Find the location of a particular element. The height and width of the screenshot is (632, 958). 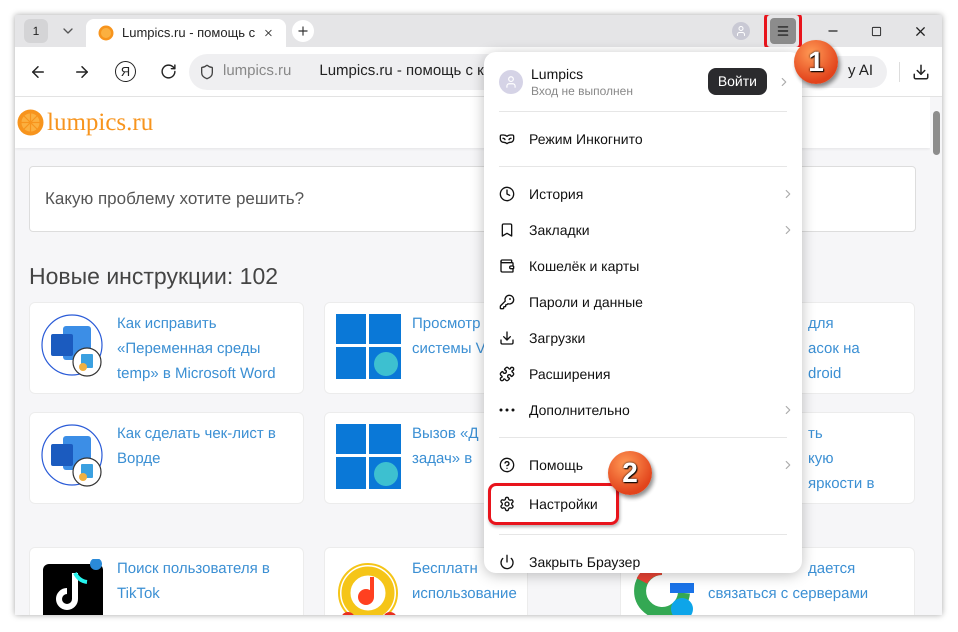

address-domain: lumpics.ru is located at coordinates (257, 71).